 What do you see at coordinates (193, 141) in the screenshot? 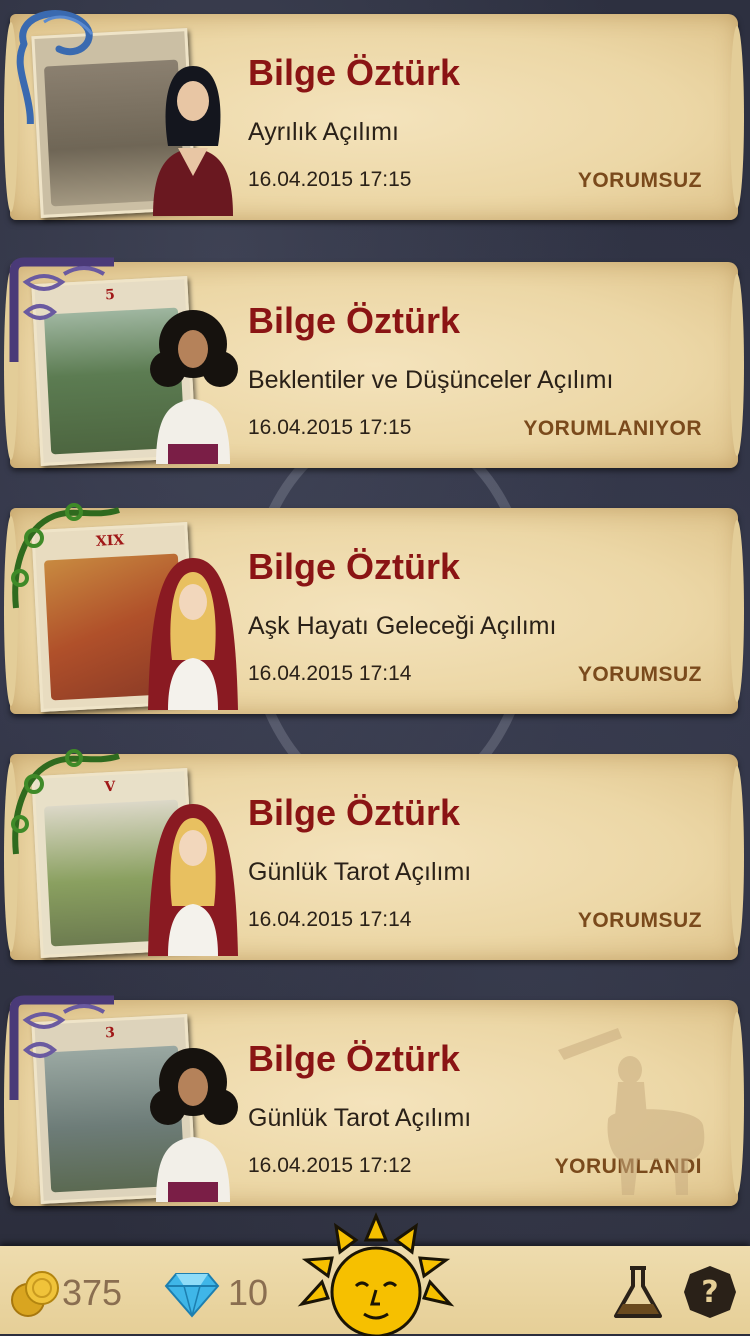
I see `dark-haired-witch-avatar` at bounding box center [193, 141].